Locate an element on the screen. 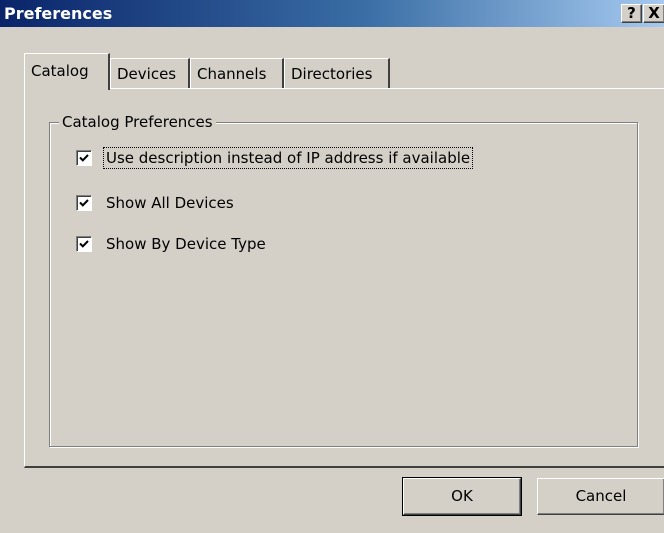  tab-directories: Directories is located at coordinates (337, 73).